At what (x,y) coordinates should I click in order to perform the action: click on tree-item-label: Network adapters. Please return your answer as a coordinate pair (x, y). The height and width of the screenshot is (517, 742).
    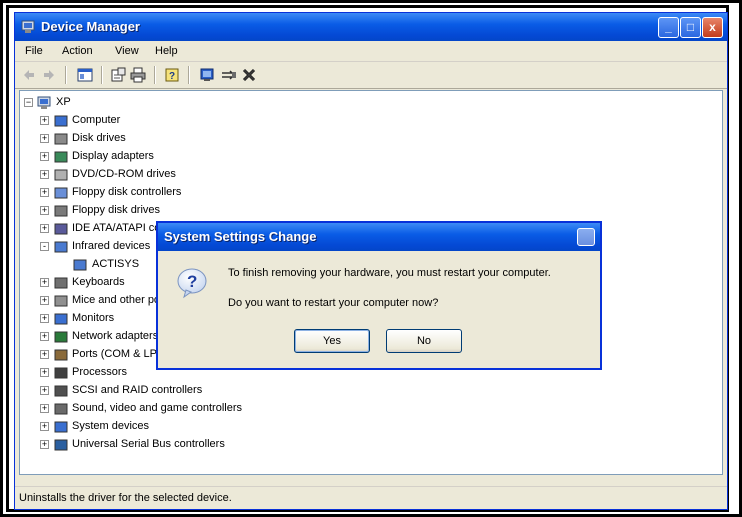
    Looking at the image, I should click on (115, 336).